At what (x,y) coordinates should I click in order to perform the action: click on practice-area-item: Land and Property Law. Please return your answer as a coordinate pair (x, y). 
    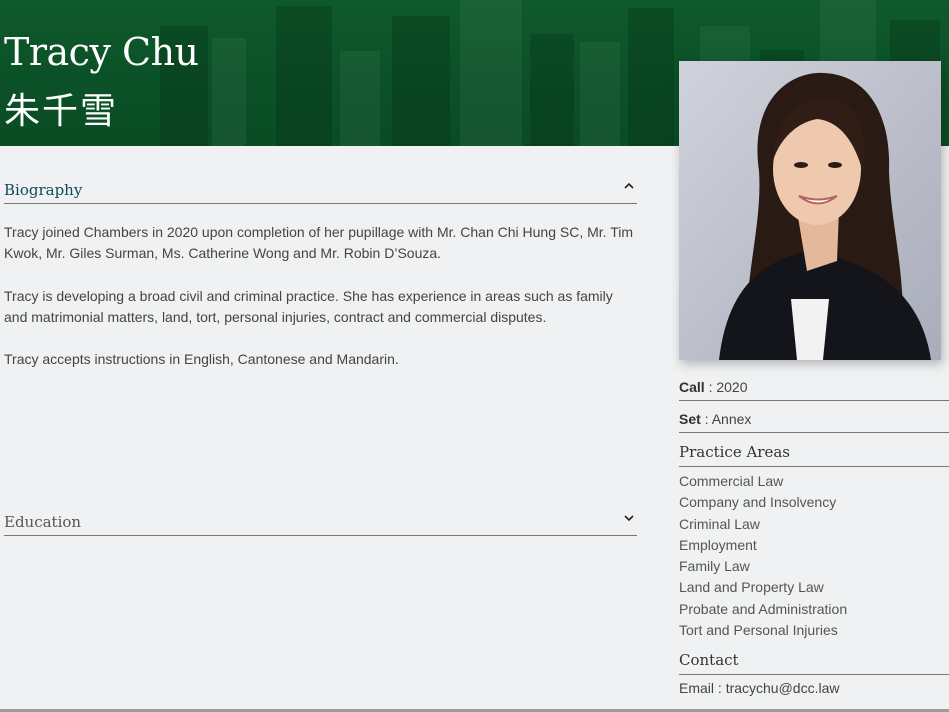
    Looking at the image, I should click on (763, 587).